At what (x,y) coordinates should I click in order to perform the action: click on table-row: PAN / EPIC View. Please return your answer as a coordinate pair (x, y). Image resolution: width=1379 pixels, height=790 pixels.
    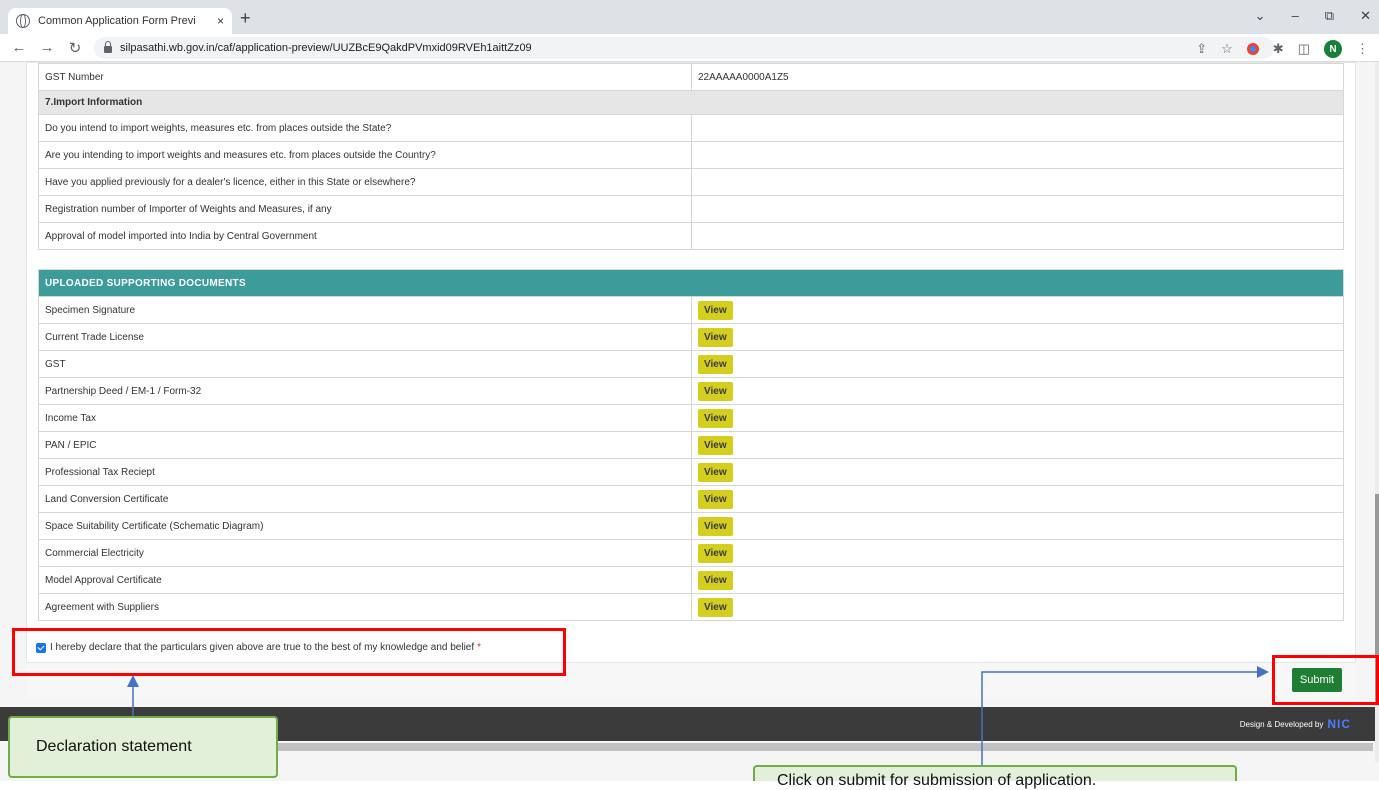
    Looking at the image, I should click on (691, 445).